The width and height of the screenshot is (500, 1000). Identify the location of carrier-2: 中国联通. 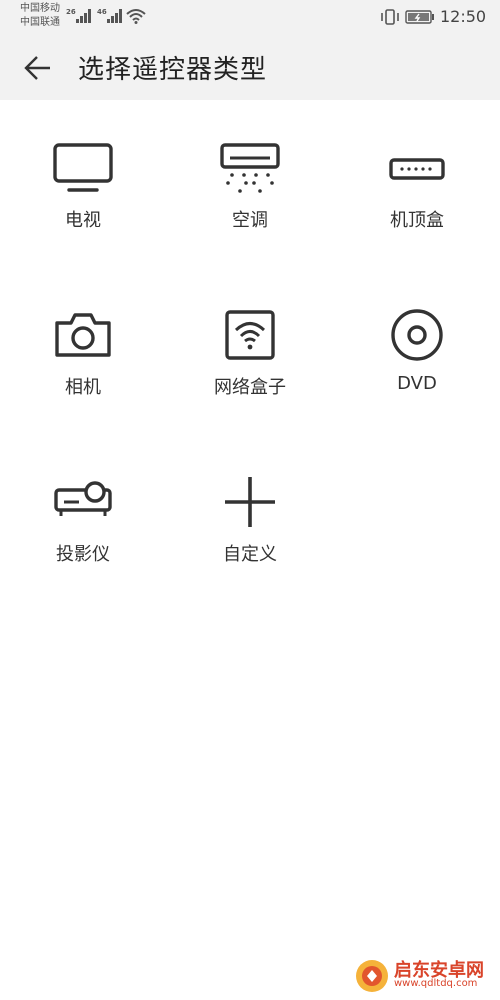
(40, 22).